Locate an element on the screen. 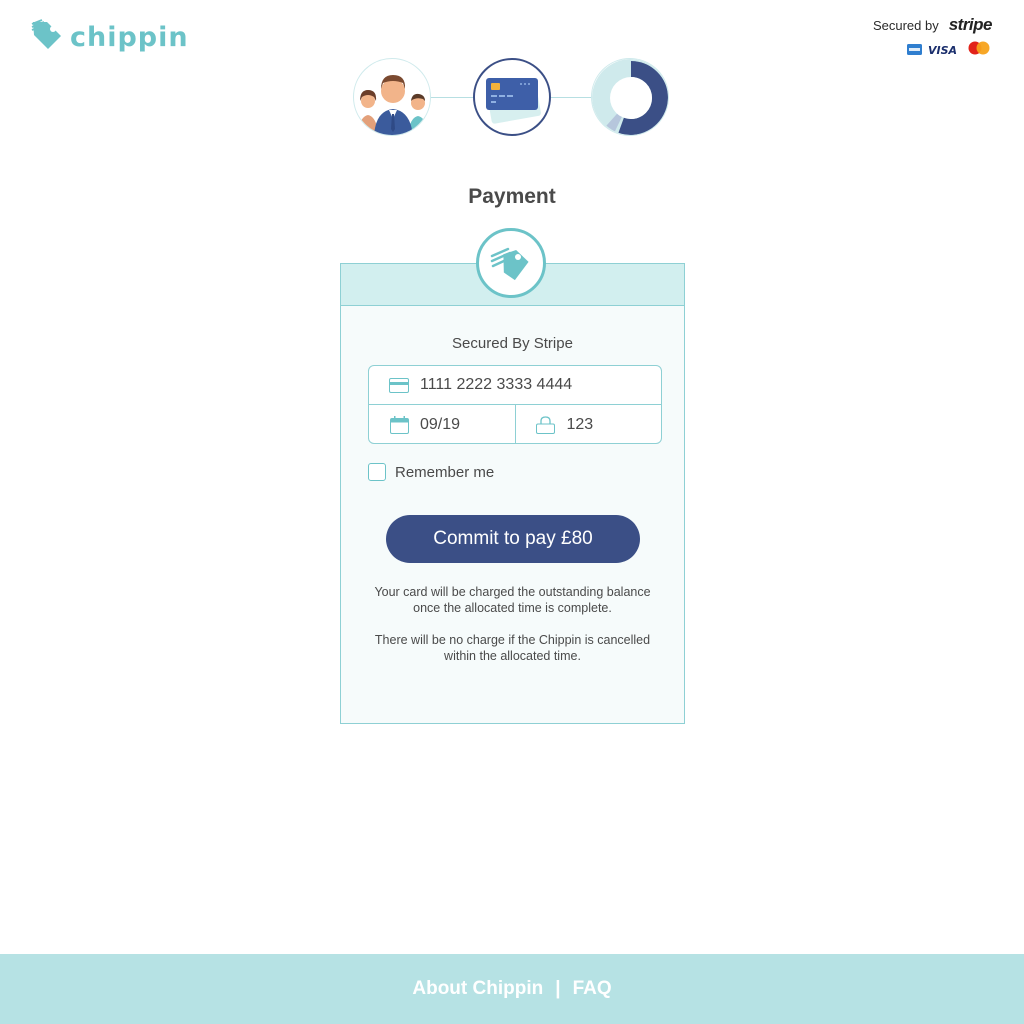 The height and width of the screenshot is (1024, 1024). logo-text: chippin is located at coordinates (129, 37).